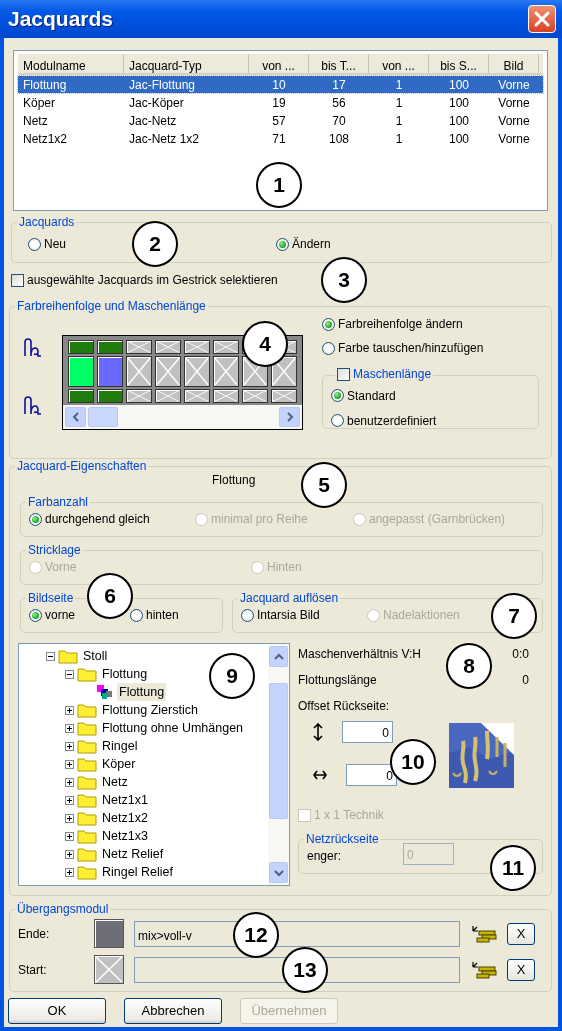 This screenshot has width=562, height=1031. Describe the element at coordinates (233, 480) in the screenshot. I see `module-name: Flottung` at that location.